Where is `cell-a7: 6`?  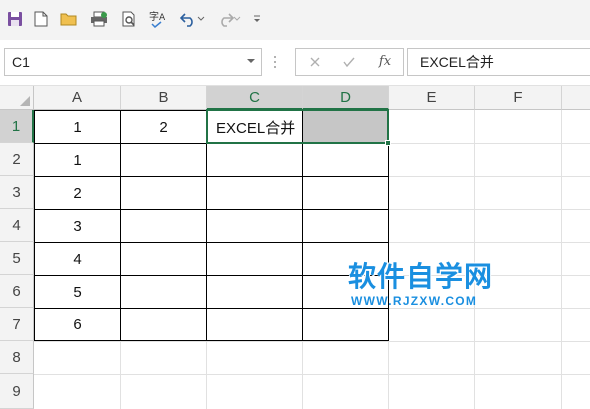 cell-a7: 6 is located at coordinates (77, 324).